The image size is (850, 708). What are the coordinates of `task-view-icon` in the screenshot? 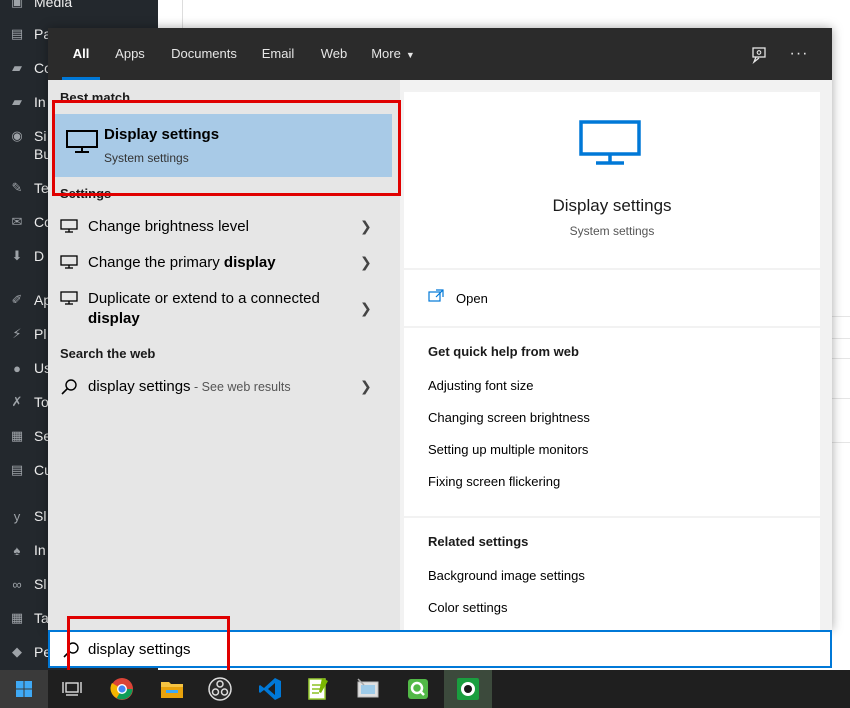 It's located at (72, 689).